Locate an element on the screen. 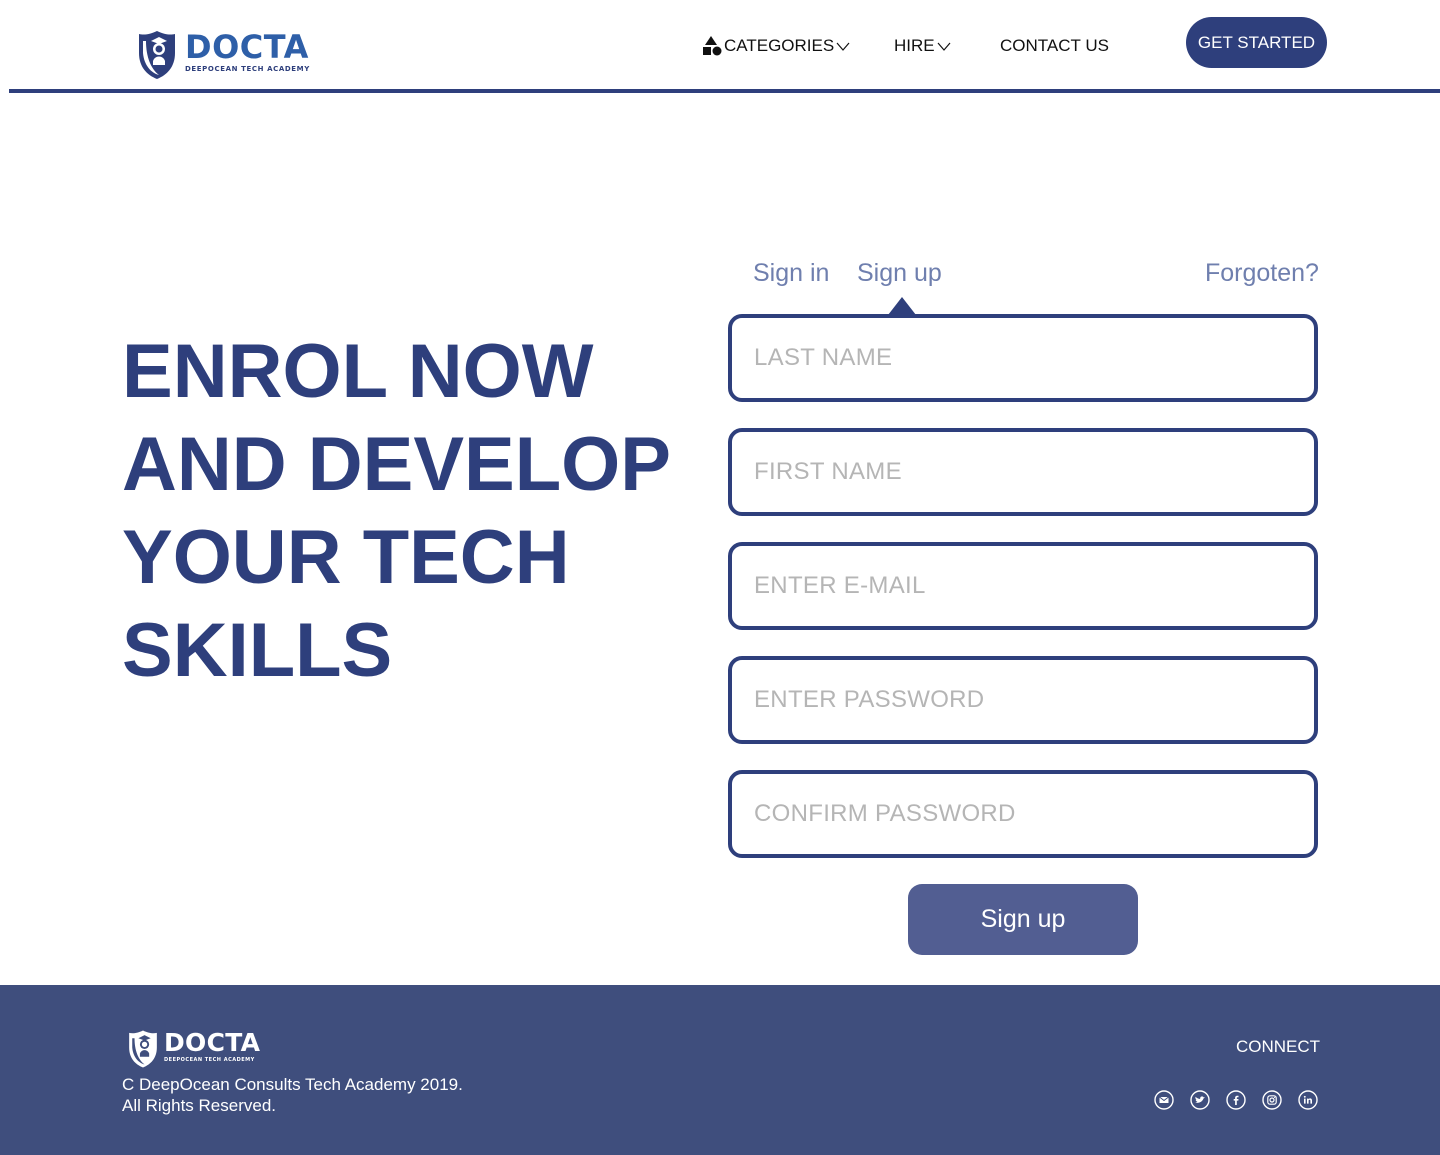 This screenshot has height=1155, width=1440. hero-line: SKILLS is located at coordinates (257, 650).